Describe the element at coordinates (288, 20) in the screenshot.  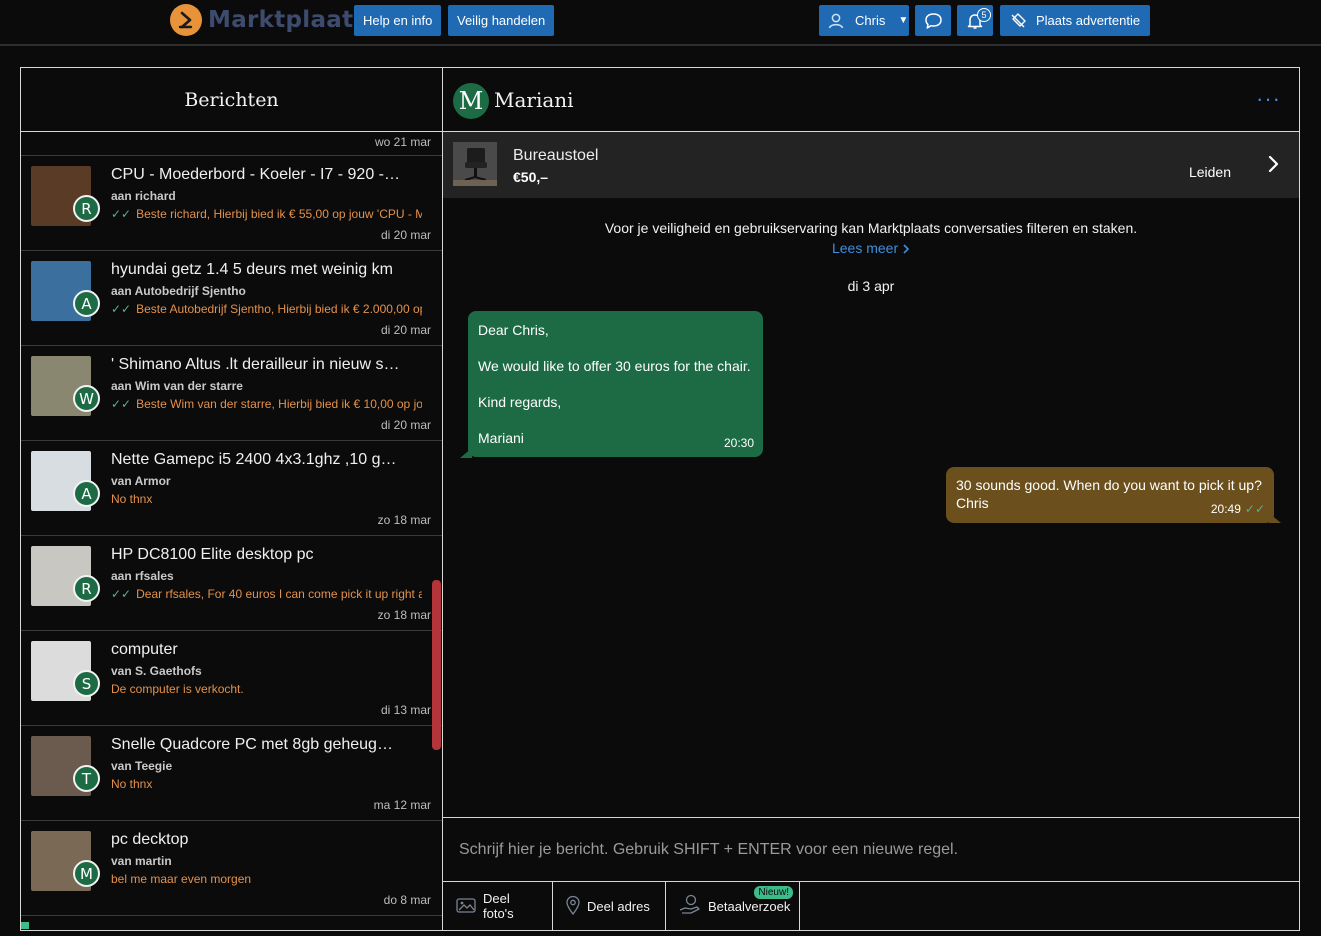
I see `logo-text: Marktplaats` at that location.